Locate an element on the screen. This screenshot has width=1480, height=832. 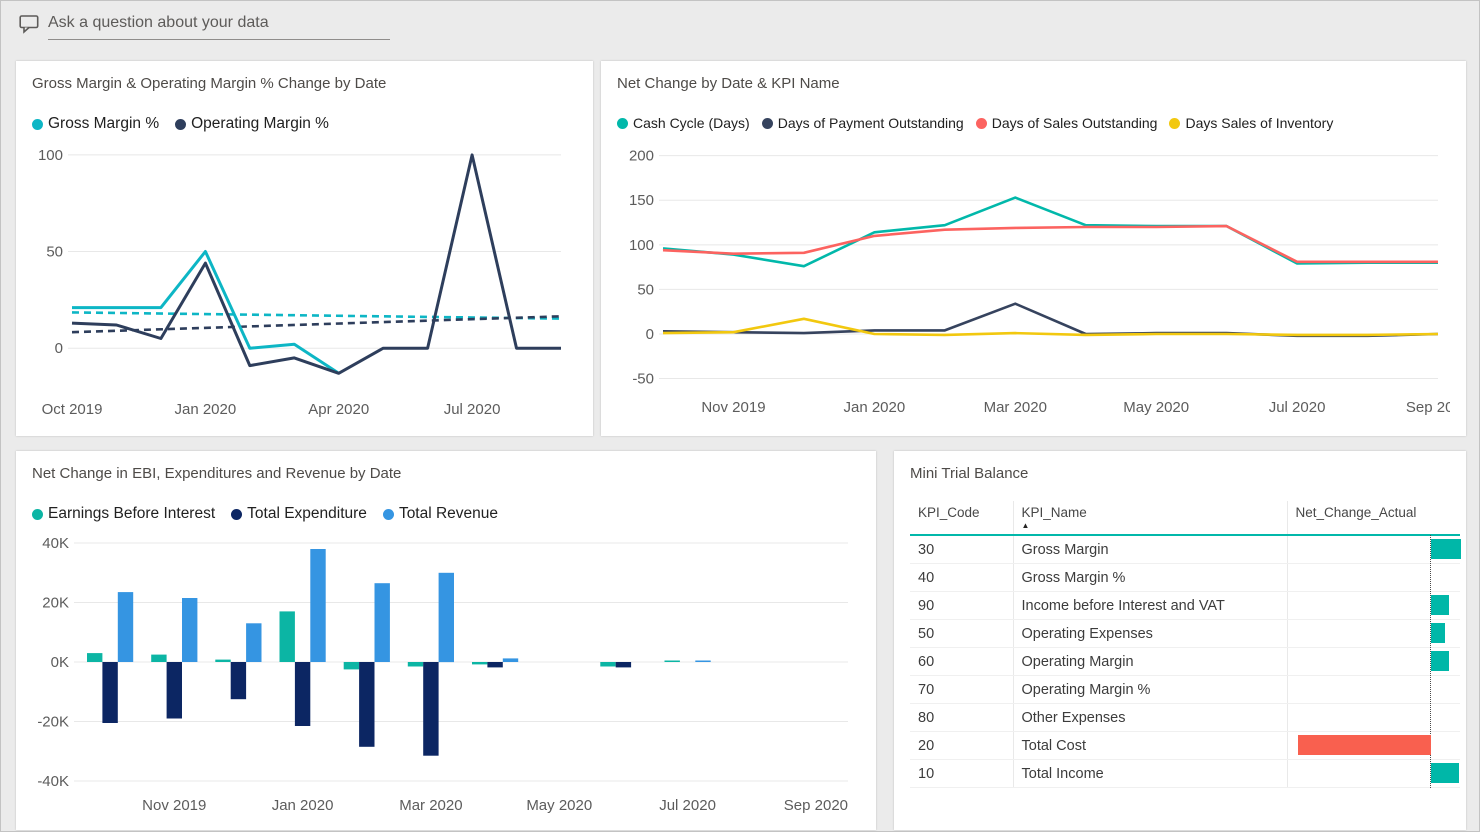
column-header-label: KPI_Name is located at coordinates (1054, 512).